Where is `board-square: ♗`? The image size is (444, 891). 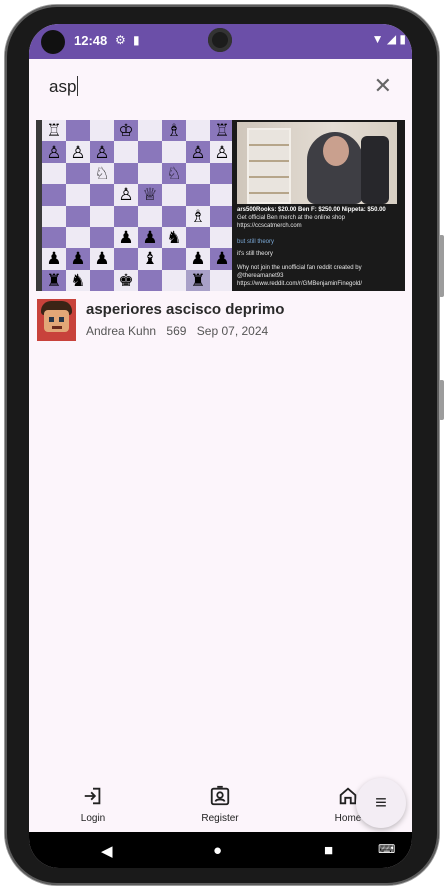
board-square: ♗ is located at coordinates (174, 131).